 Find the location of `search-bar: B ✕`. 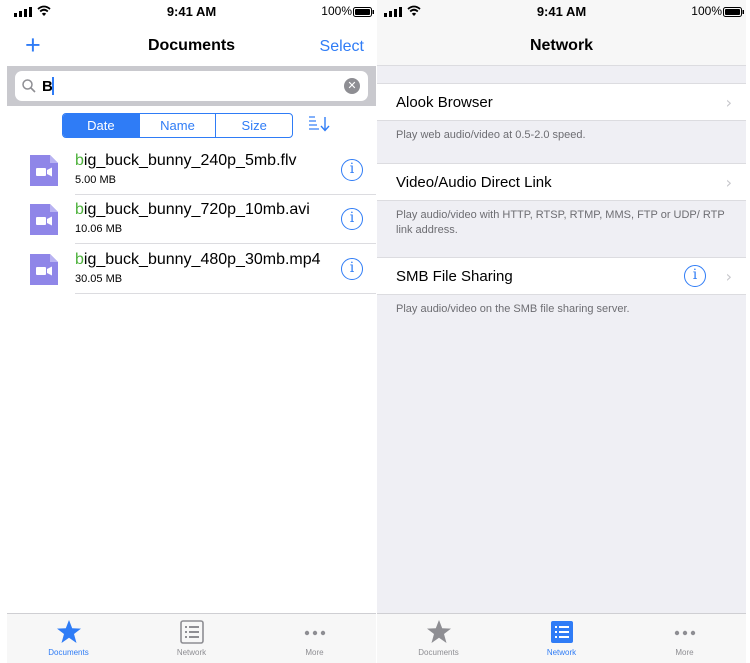

search-bar: B ✕ is located at coordinates (191, 86).